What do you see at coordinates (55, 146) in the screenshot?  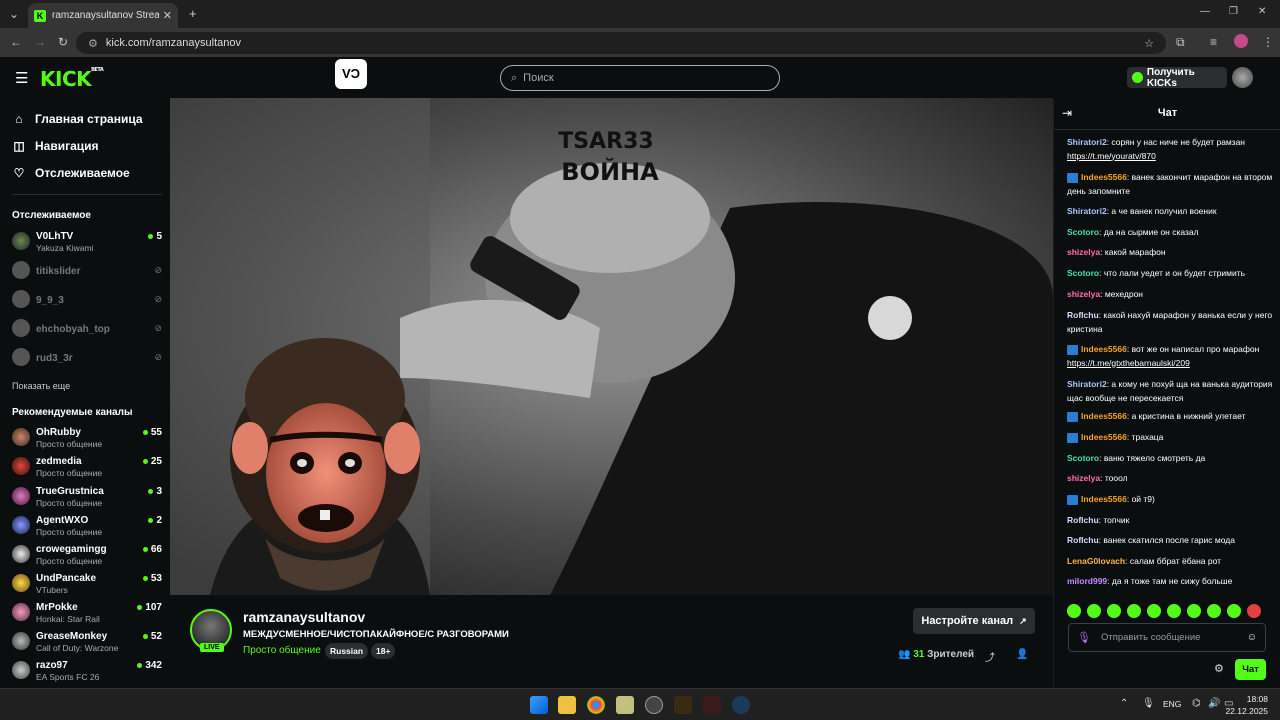 I see `nav-browse: ◫ Навигация` at bounding box center [55, 146].